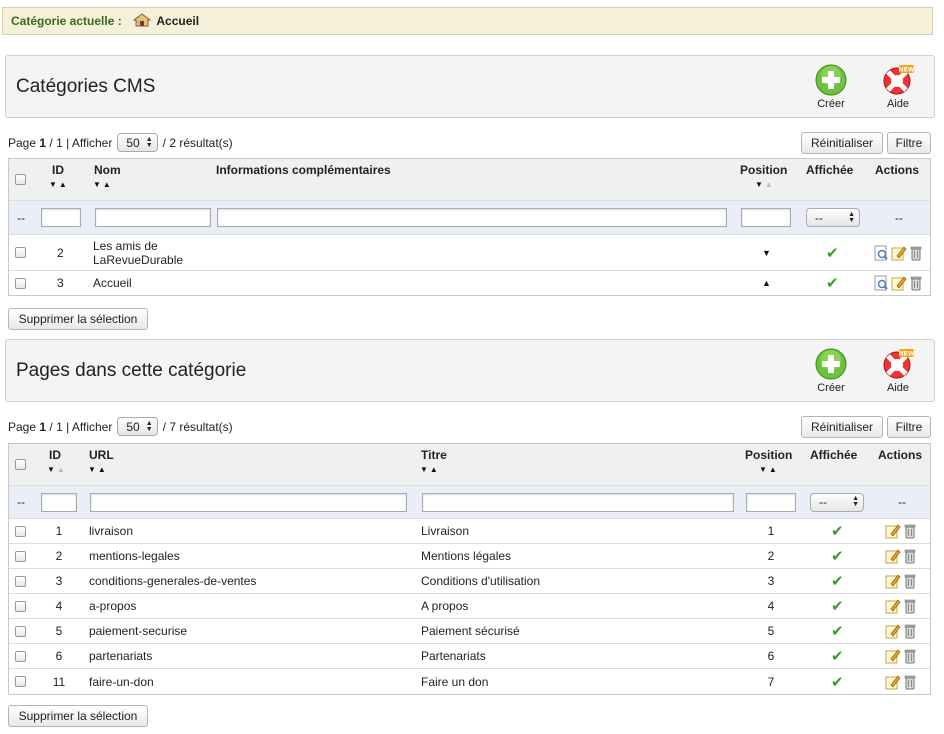 The width and height of the screenshot is (944, 734). I want to click on row-url: paiement-securise, so click(138, 631).